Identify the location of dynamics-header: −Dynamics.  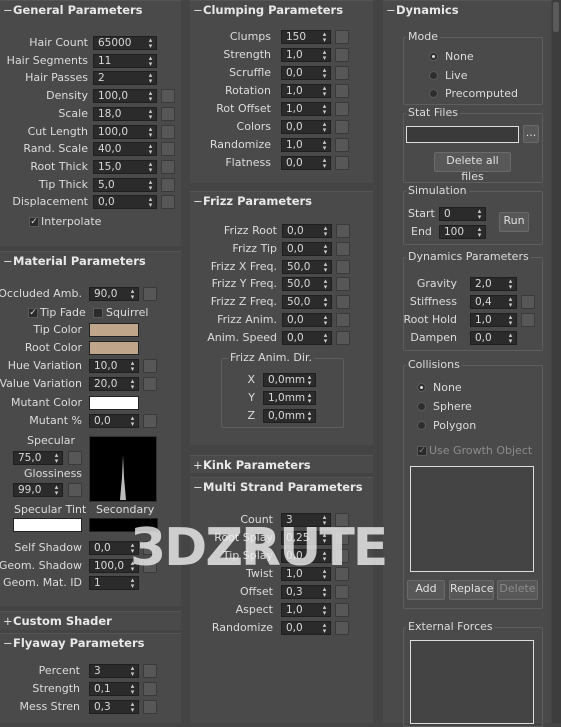
(467, 10).